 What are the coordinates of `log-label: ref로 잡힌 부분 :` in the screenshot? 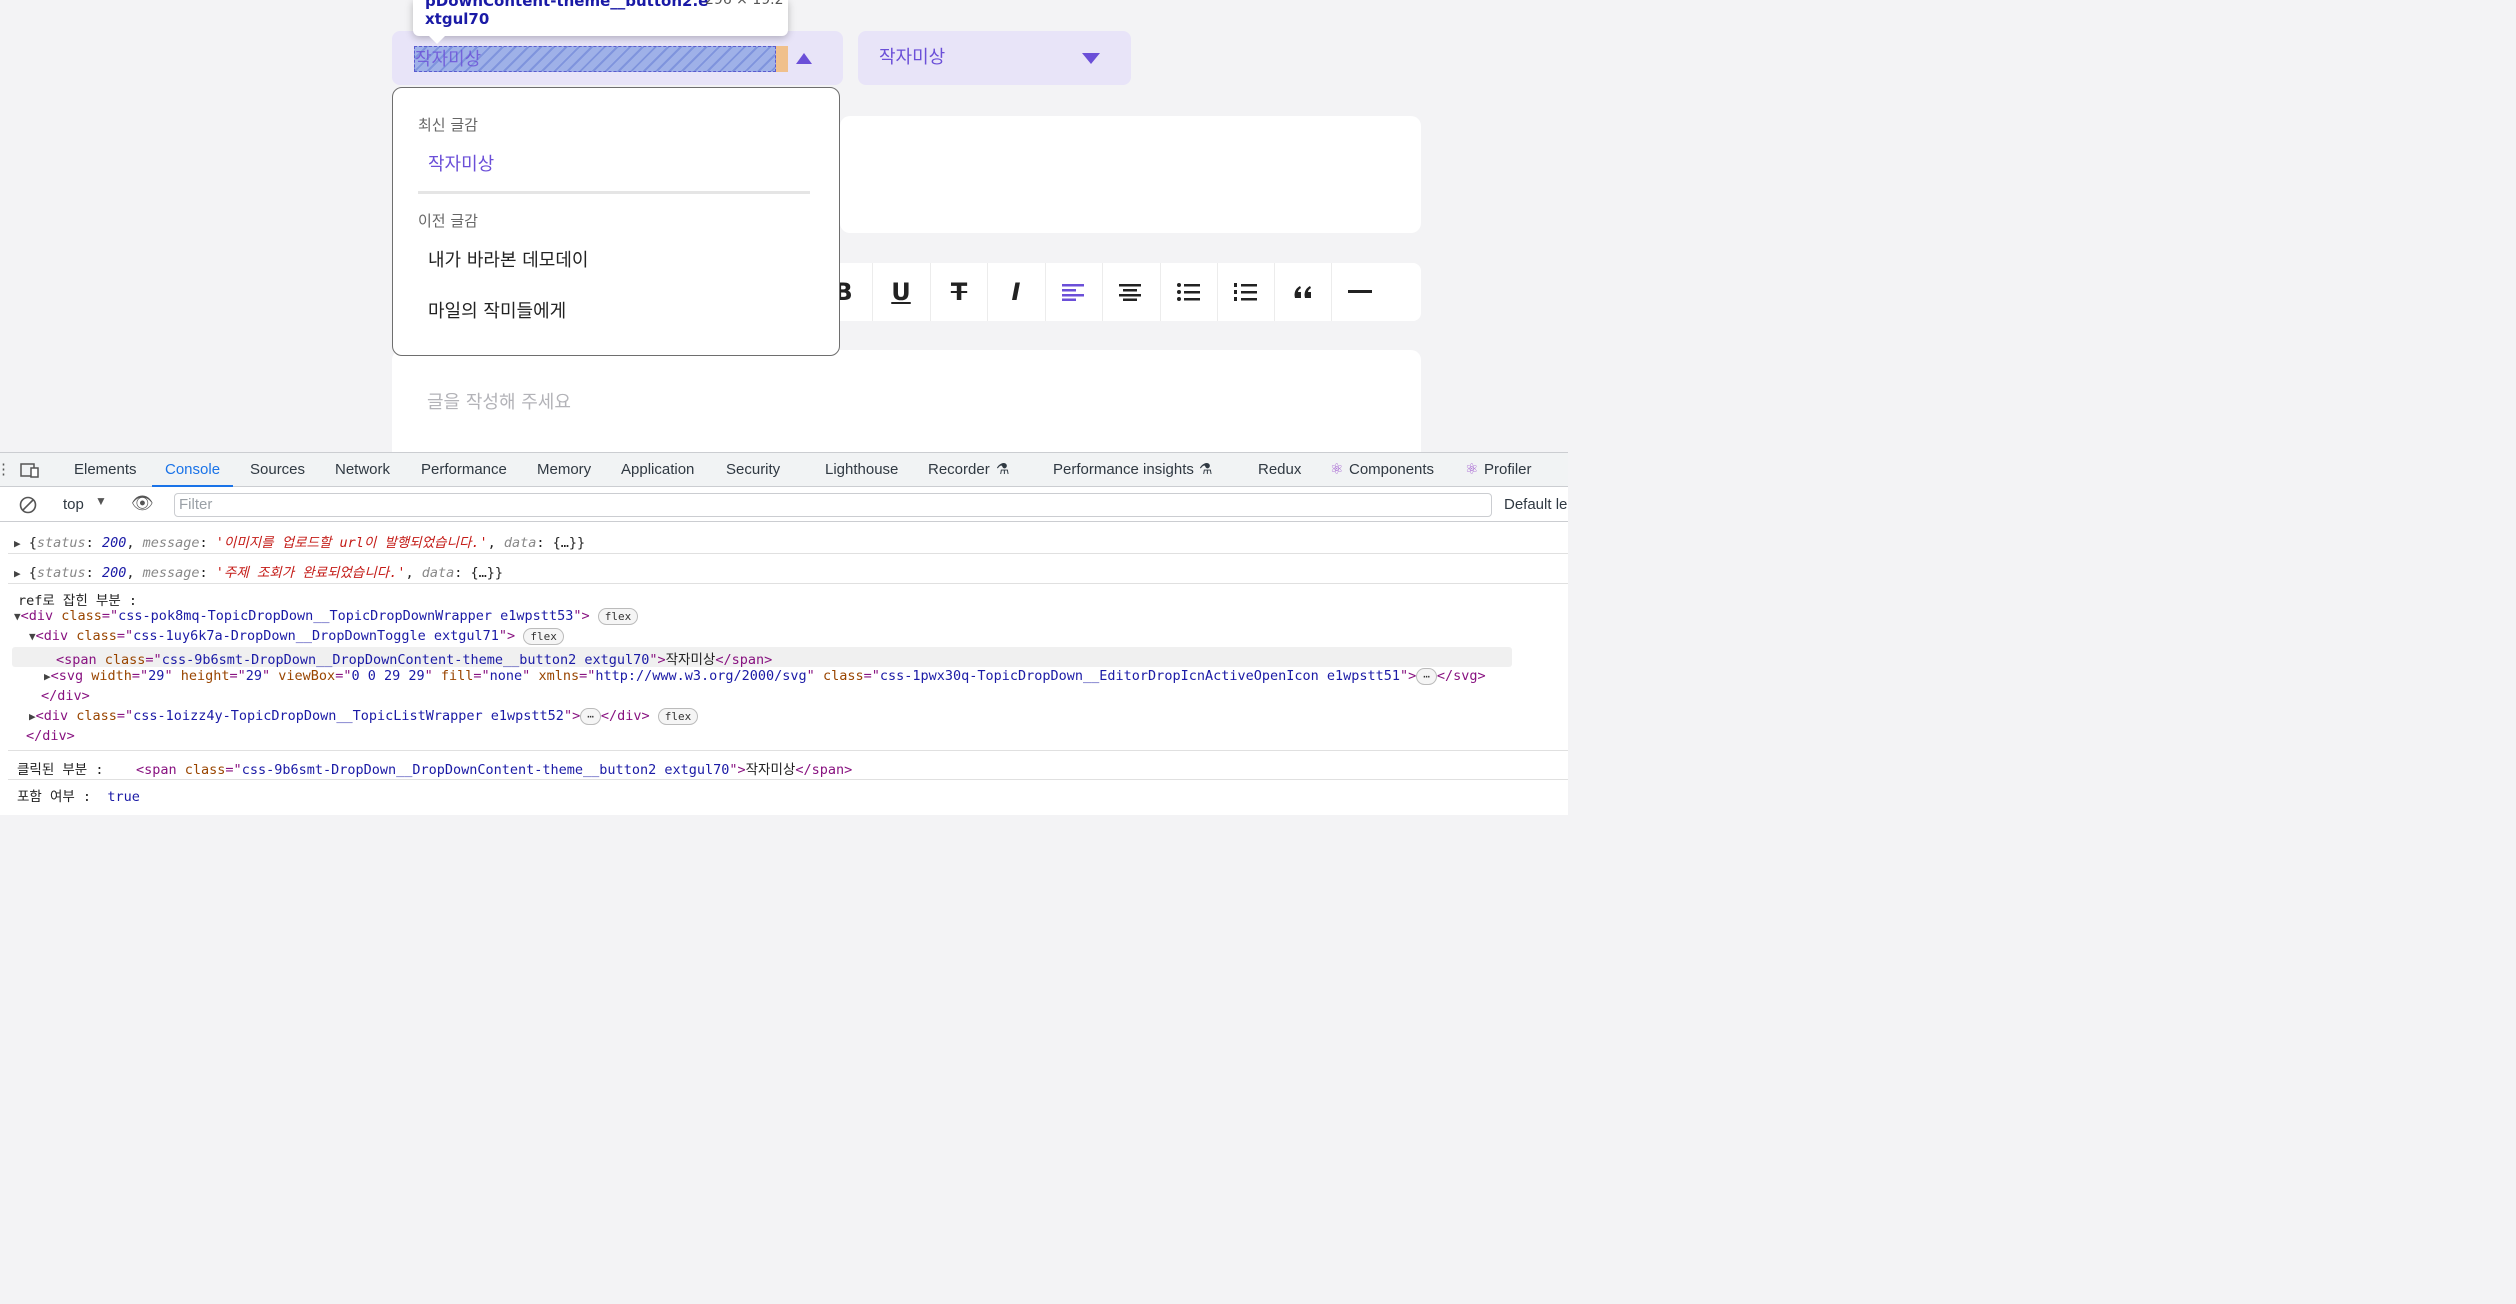 It's located at (77, 601).